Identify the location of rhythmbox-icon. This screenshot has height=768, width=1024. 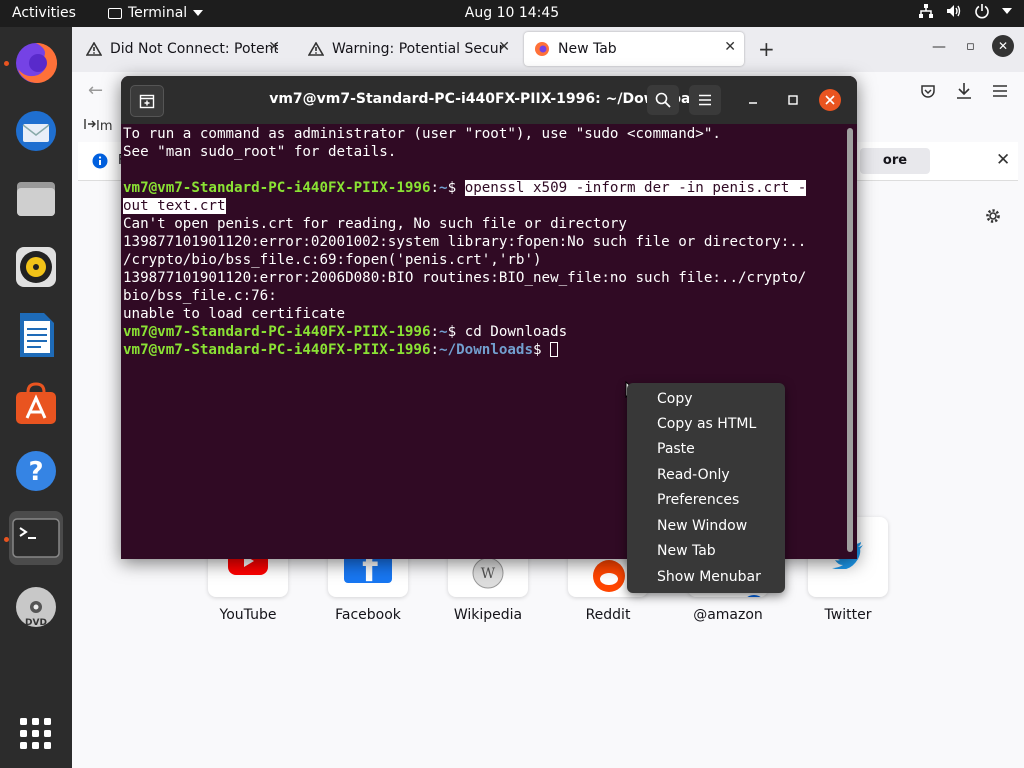
(36, 267).